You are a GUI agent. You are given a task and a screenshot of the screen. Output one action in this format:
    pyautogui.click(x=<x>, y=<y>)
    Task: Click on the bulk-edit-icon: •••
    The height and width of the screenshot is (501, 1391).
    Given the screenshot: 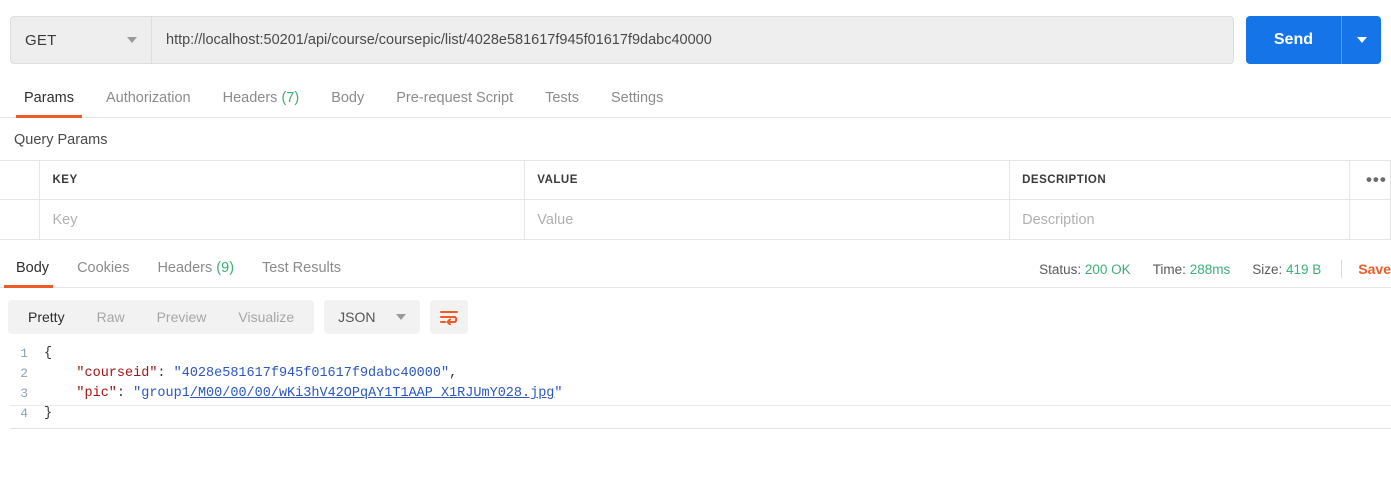 What is the action you would take?
    pyautogui.click(x=1374, y=179)
    